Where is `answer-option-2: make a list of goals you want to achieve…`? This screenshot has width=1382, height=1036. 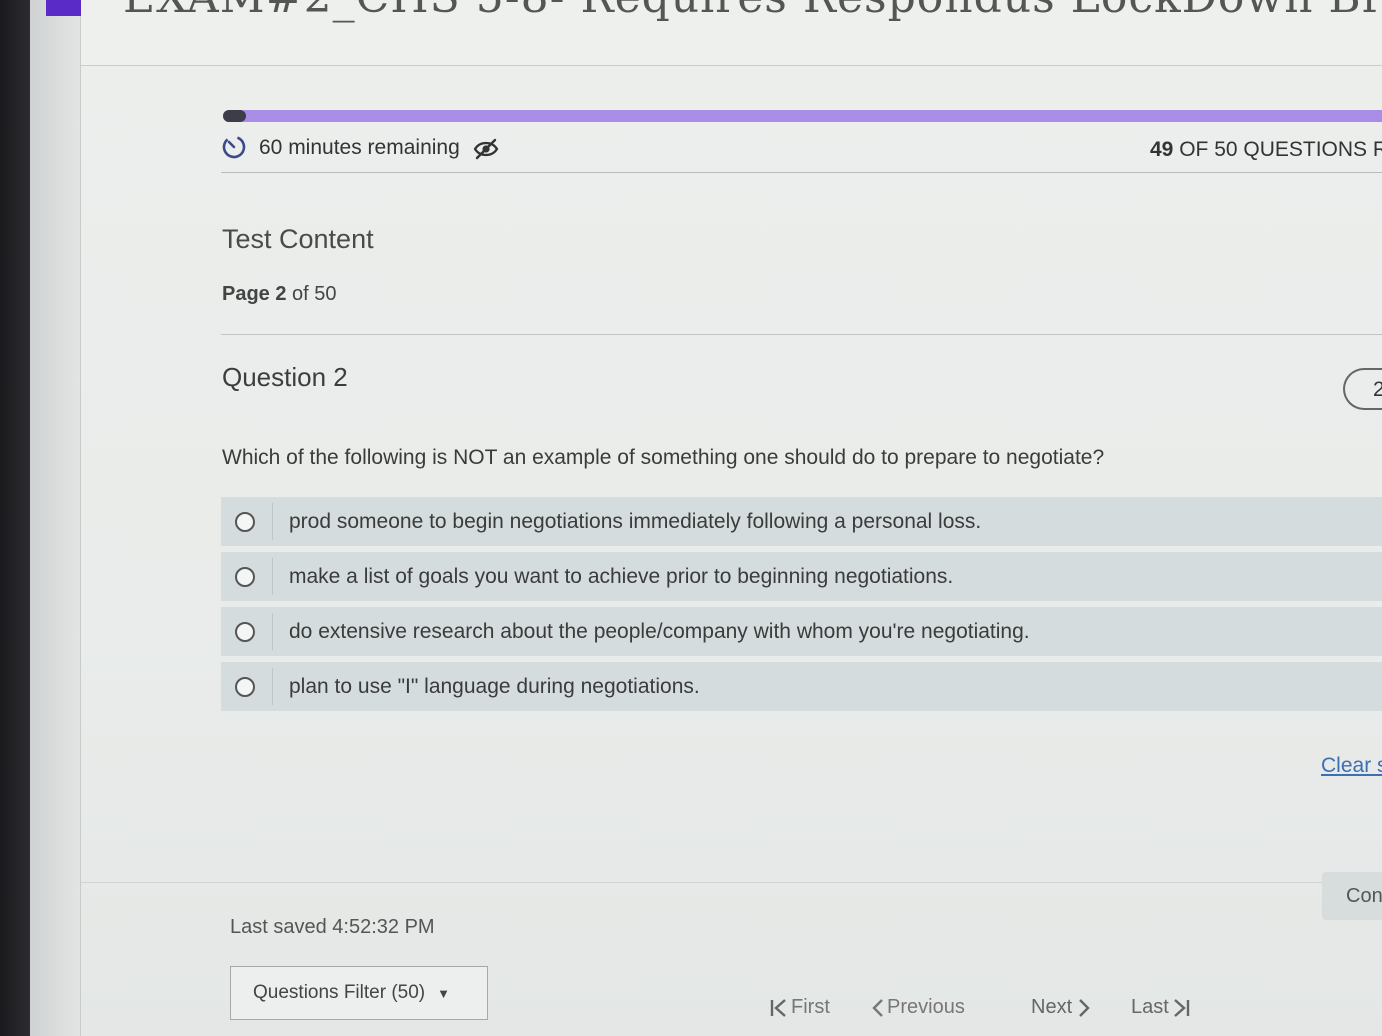
answer-option-2: make a list of goals you want to achieve… is located at coordinates (801, 576).